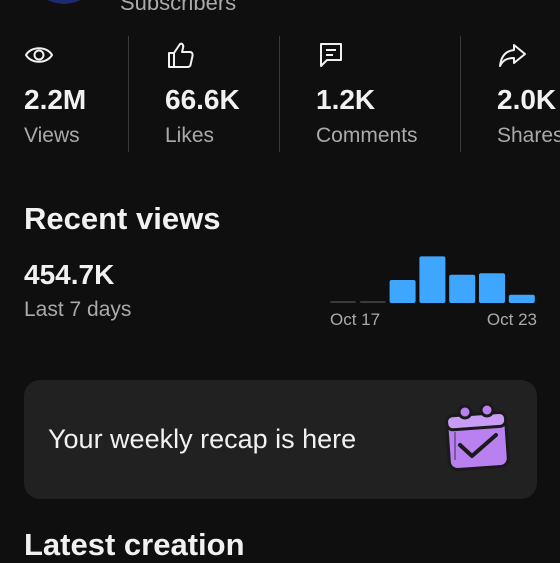 The height and width of the screenshot is (563, 560). I want to click on stat-value: 1.2K, so click(346, 99).